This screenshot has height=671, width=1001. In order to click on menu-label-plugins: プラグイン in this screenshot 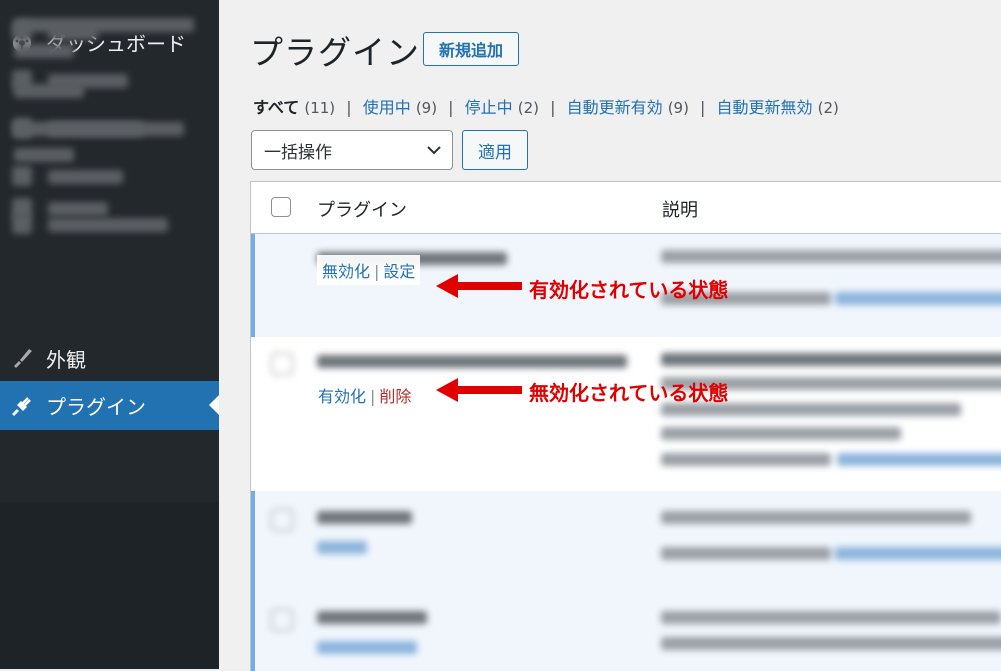, I will do `click(96, 407)`.